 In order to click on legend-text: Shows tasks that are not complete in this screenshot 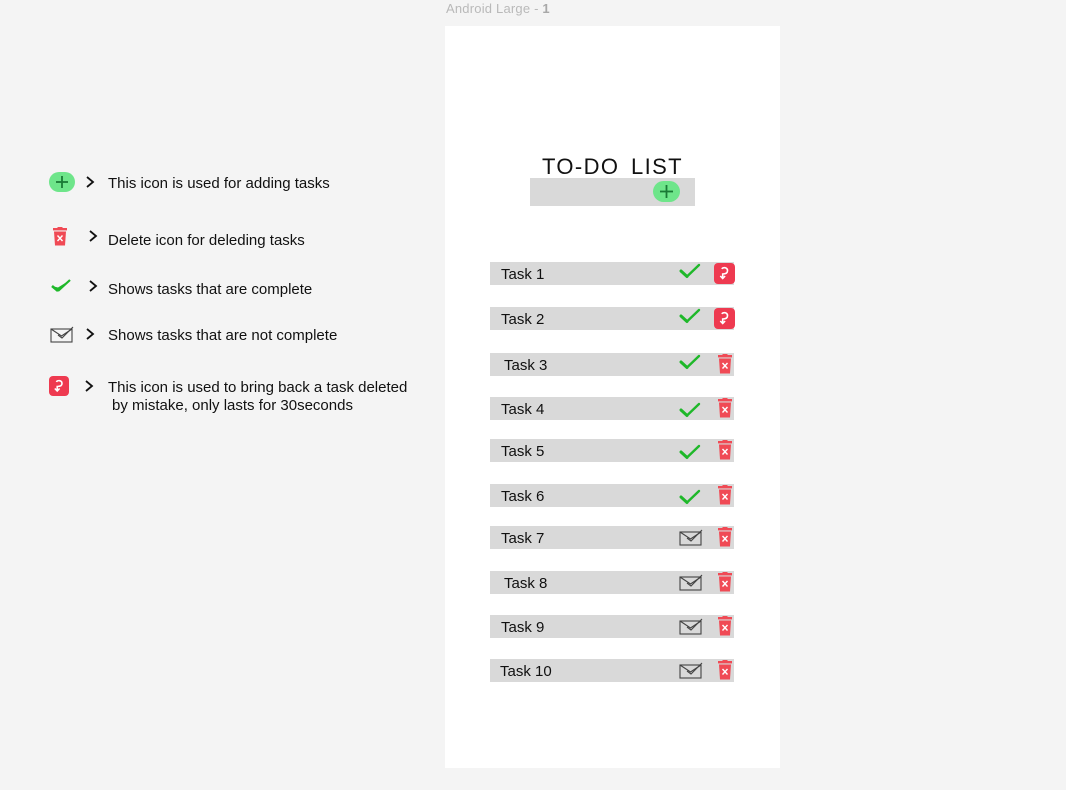, I will do `click(223, 335)`.